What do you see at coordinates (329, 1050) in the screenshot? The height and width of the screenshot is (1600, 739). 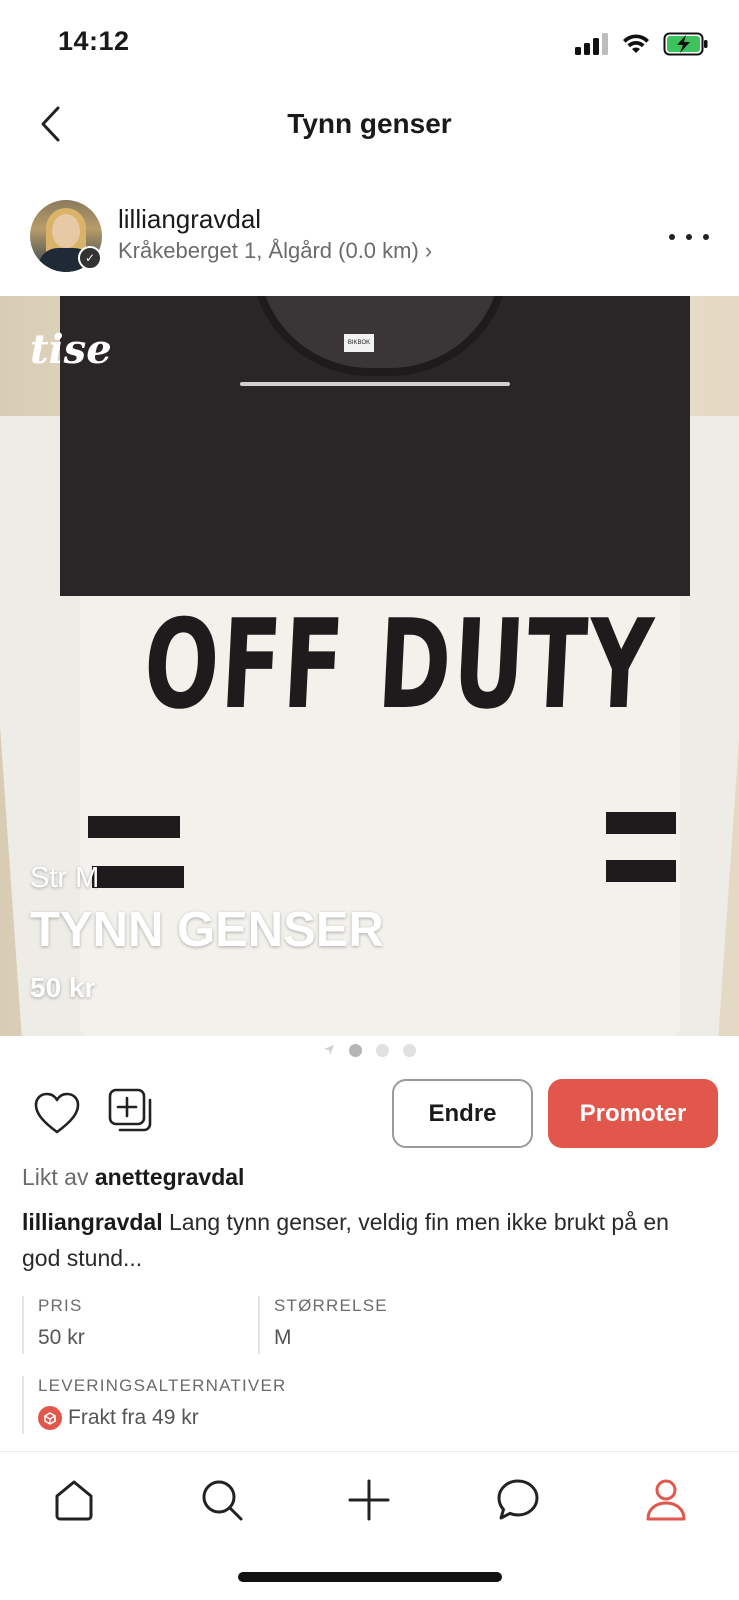 I see `location-arrow-icon` at bounding box center [329, 1050].